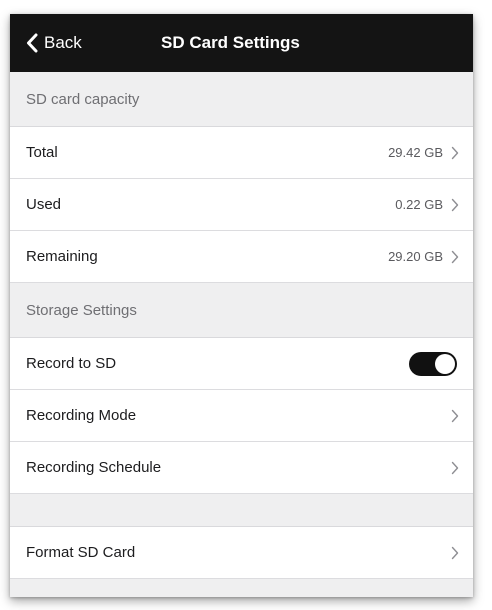 Image resolution: width=492 pixels, height=610 pixels. What do you see at coordinates (32, 43) in the screenshot?
I see `chevron-left-icon` at bounding box center [32, 43].